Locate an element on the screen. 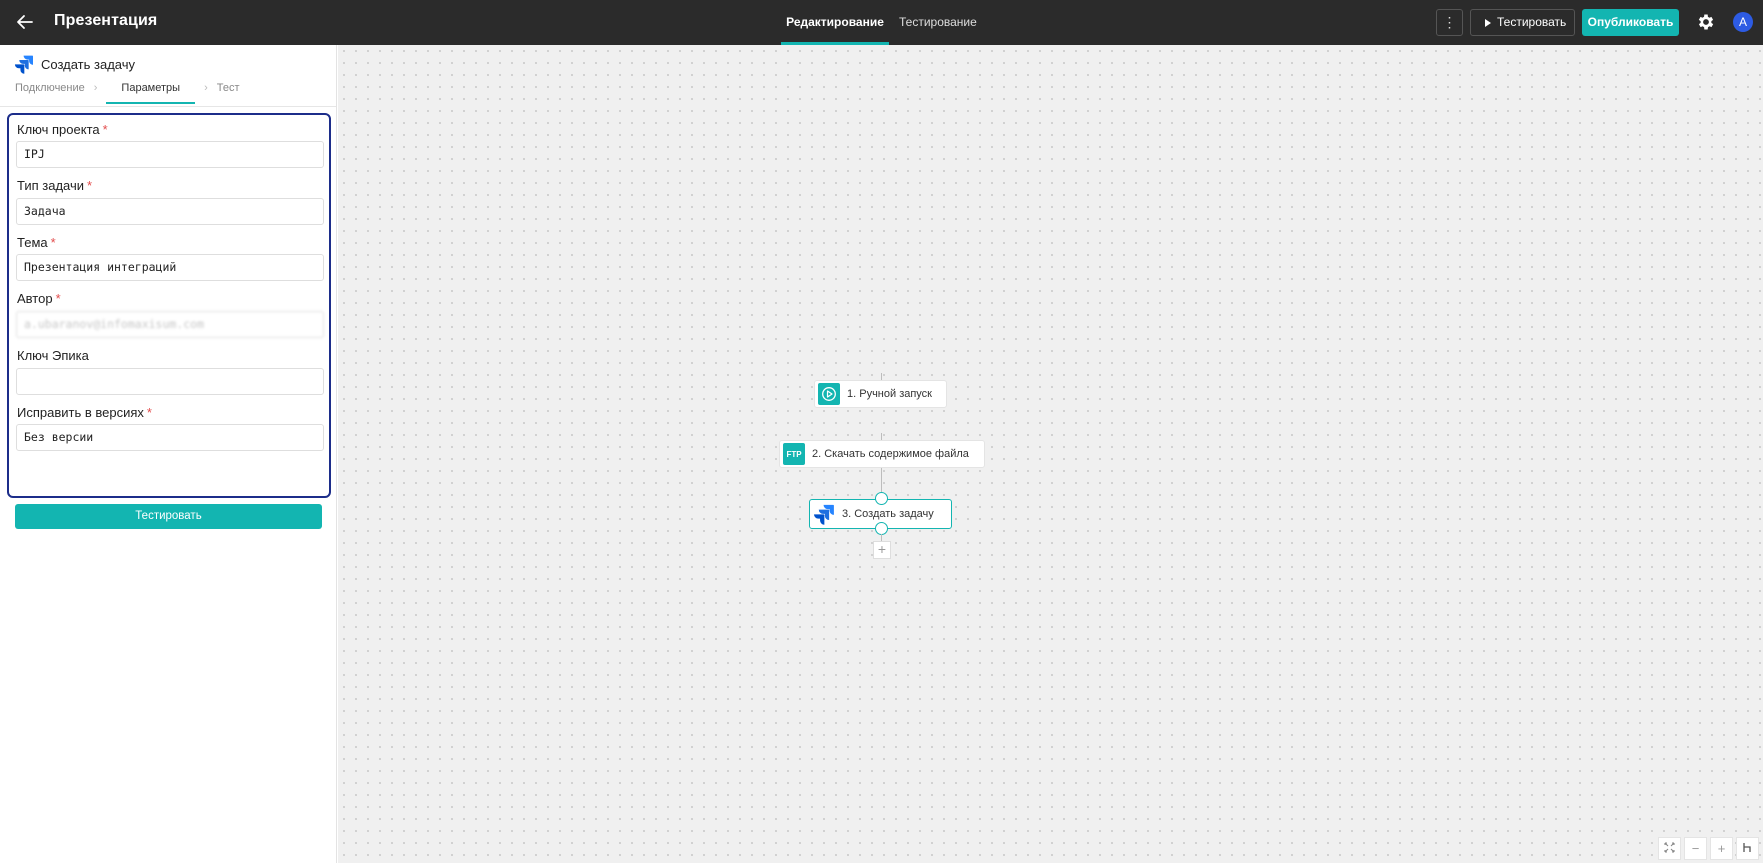  epic-key-input is located at coordinates (170, 381).